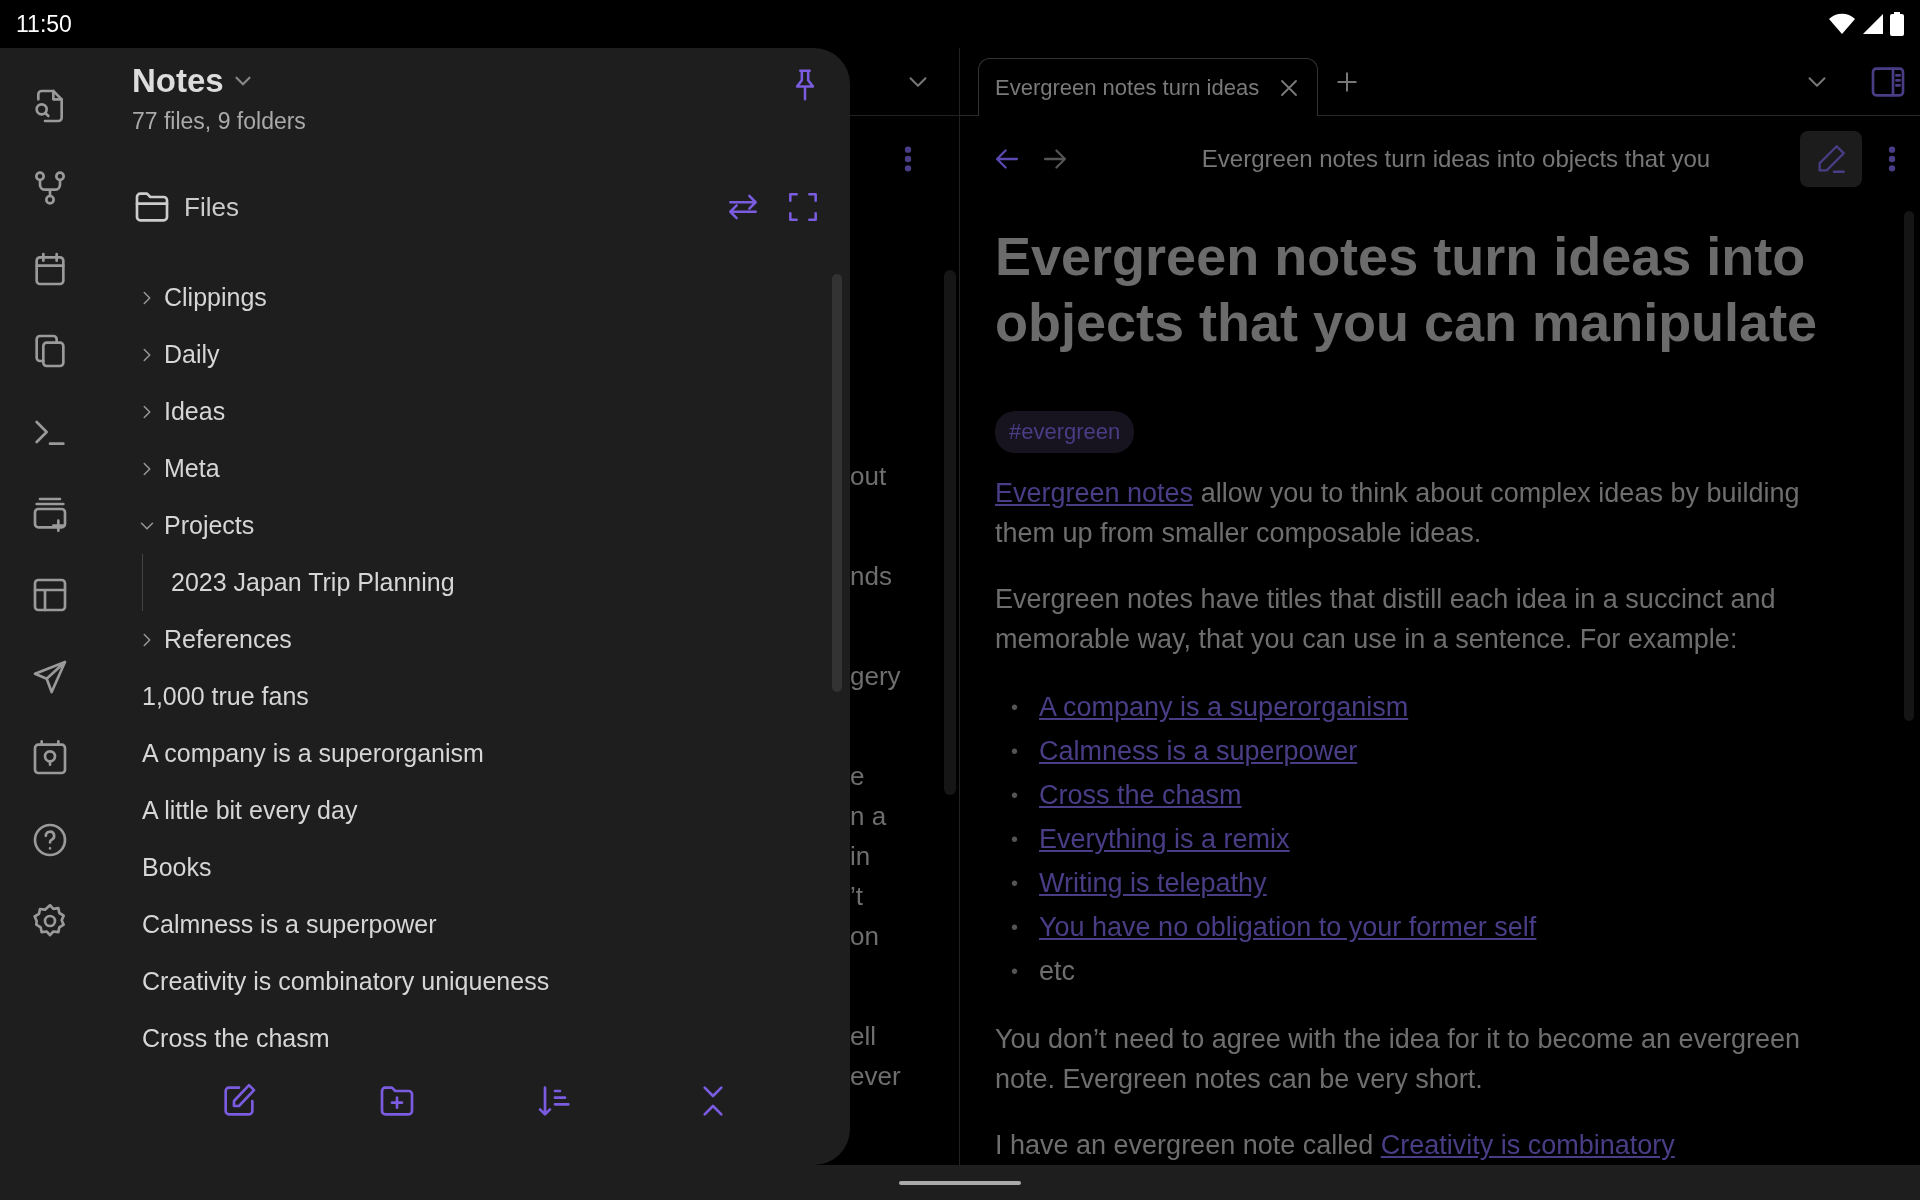 Image resolution: width=1920 pixels, height=1200 pixels. I want to click on note-title-bar: Evergreen notes turn ideas into objects that you, so click(1436, 158).